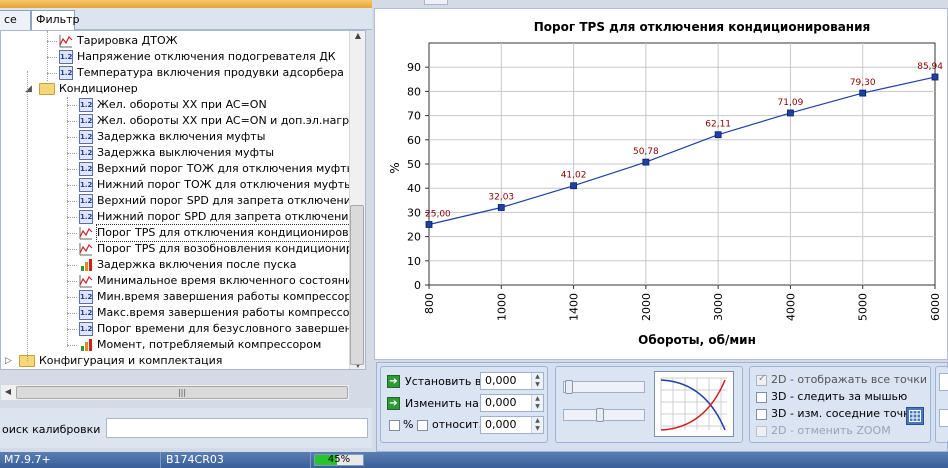 The image size is (948, 468). I want to click on relative-checkbox, so click(422, 425).